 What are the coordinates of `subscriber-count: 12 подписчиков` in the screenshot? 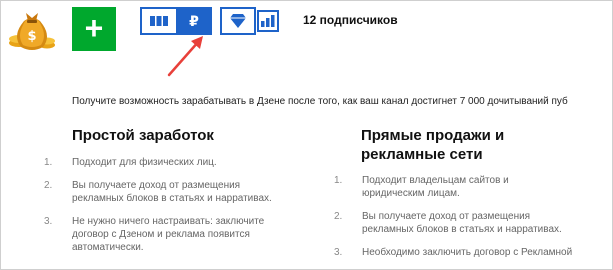 It's located at (350, 20).